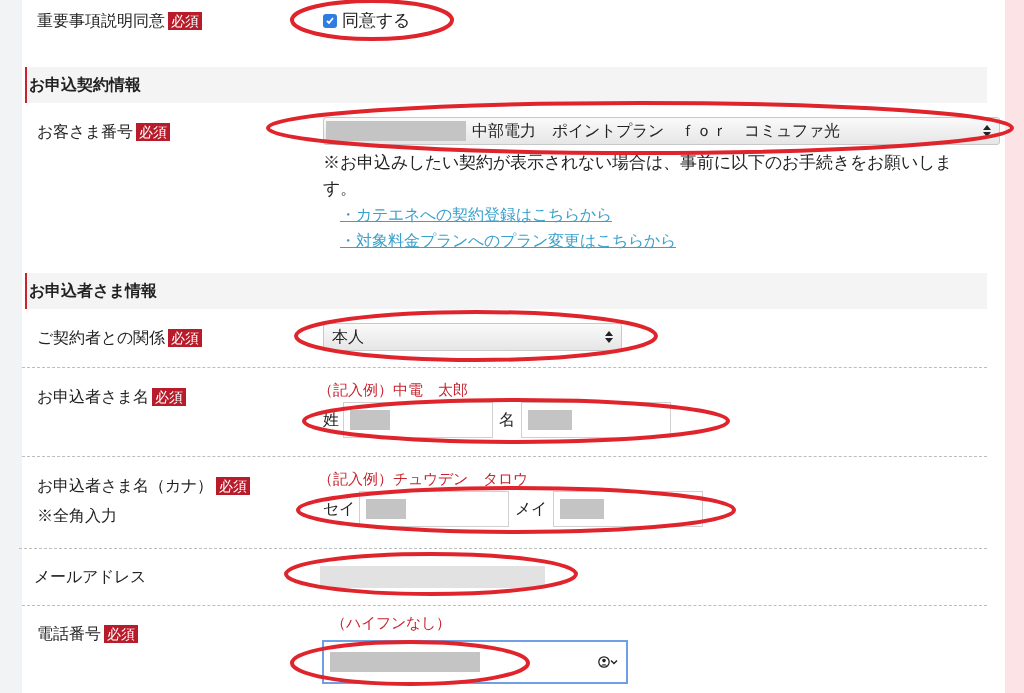 This screenshot has height=693, width=1024. I want to click on input-prefix: 姓, so click(331, 420).